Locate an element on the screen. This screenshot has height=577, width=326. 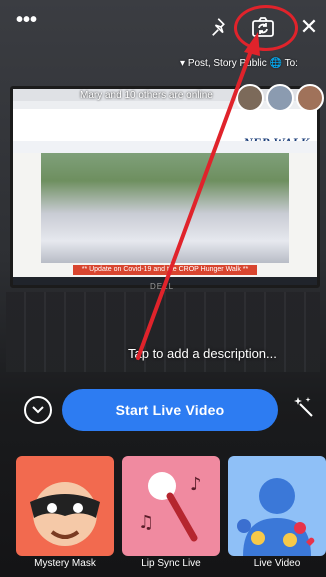
effect-label: Live Video is located at coordinates (277, 563).